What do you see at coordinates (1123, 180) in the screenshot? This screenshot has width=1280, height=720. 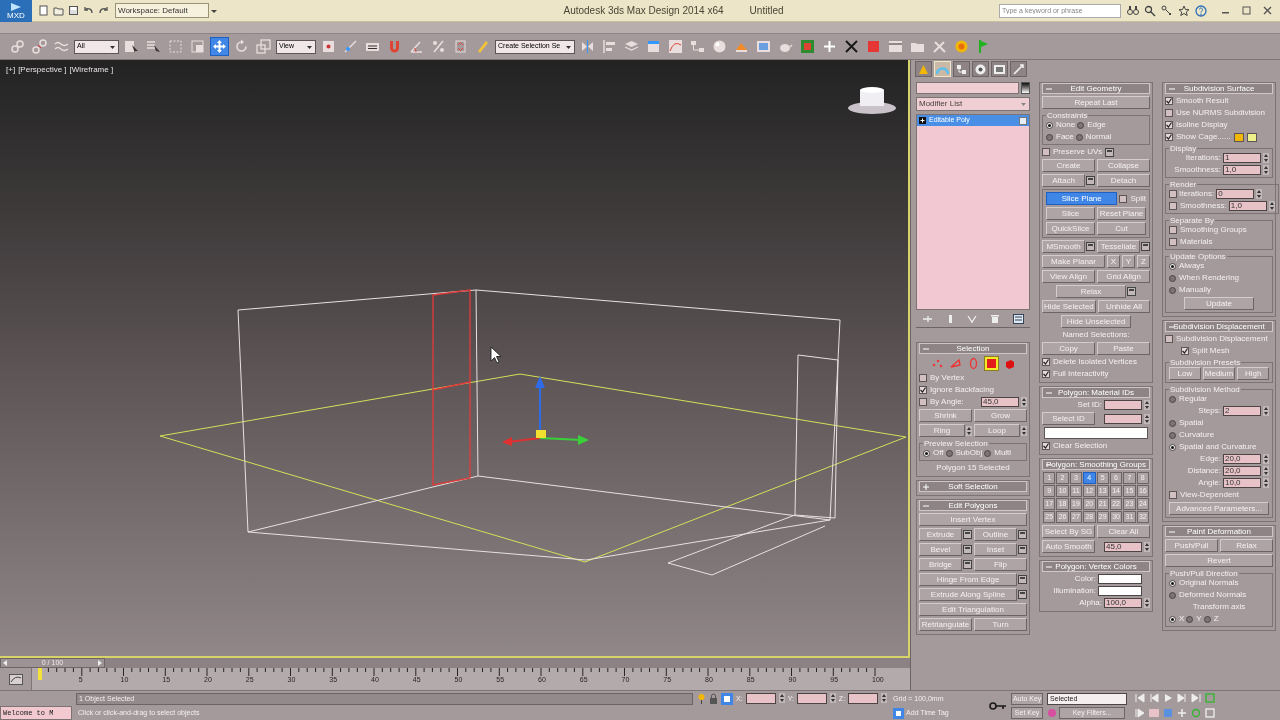 I see `panel-button: Detach` at bounding box center [1123, 180].